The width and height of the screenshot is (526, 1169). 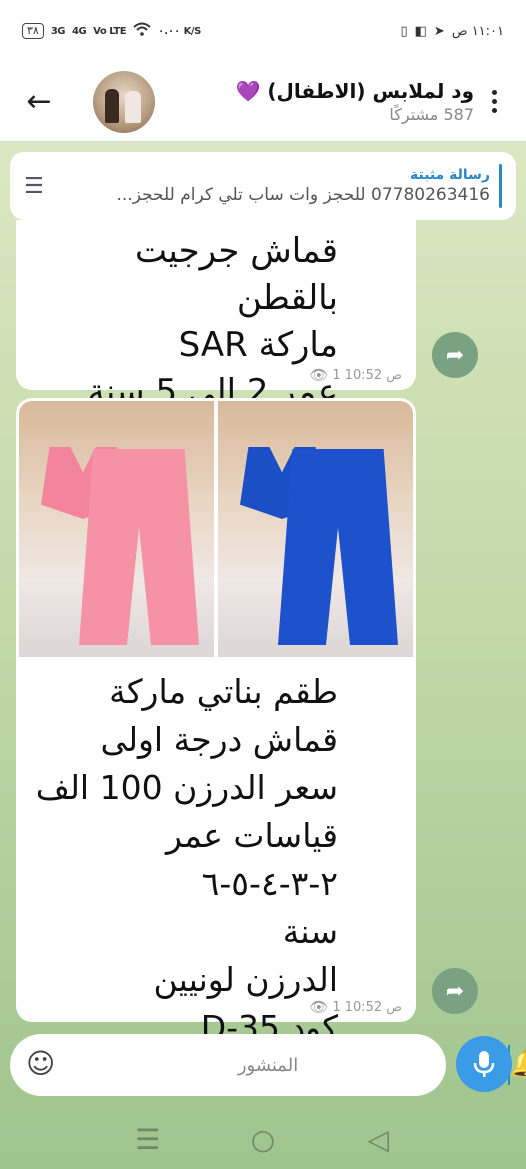 What do you see at coordinates (148, 1139) in the screenshot?
I see `recent-apps-button: ☰` at bounding box center [148, 1139].